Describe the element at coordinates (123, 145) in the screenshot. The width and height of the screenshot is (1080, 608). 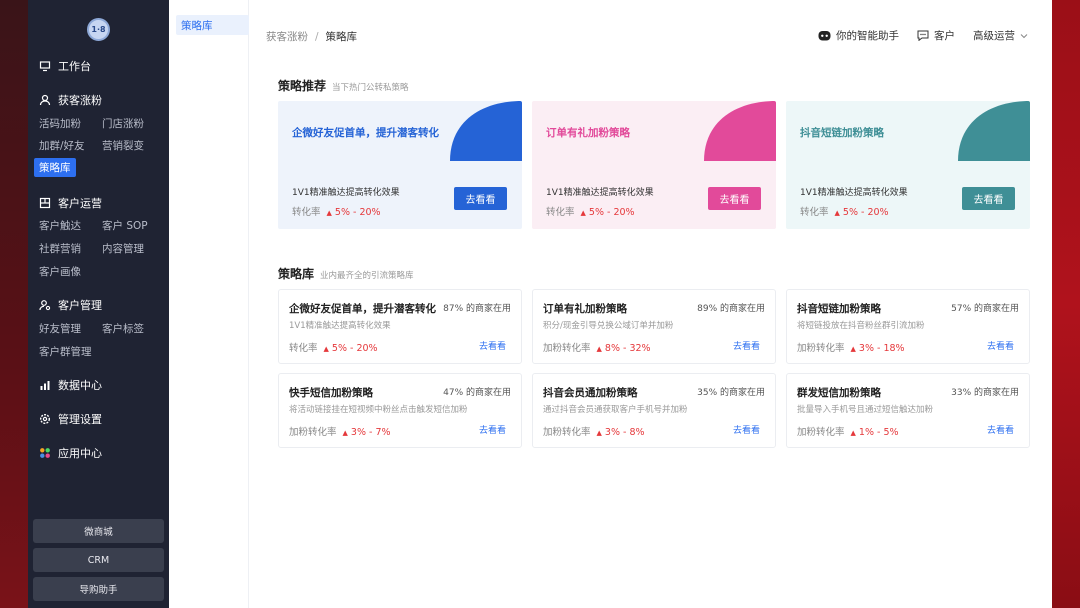
I see `sidebar-item-fission: 营销裂变` at that location.